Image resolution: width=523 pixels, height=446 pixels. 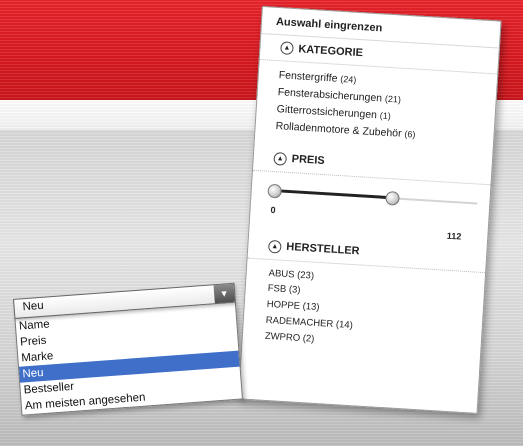 What do you see at coordinates (273, 209) in the screenshot?
I see `price-min-label: 0` at bounding box center [273, 209].